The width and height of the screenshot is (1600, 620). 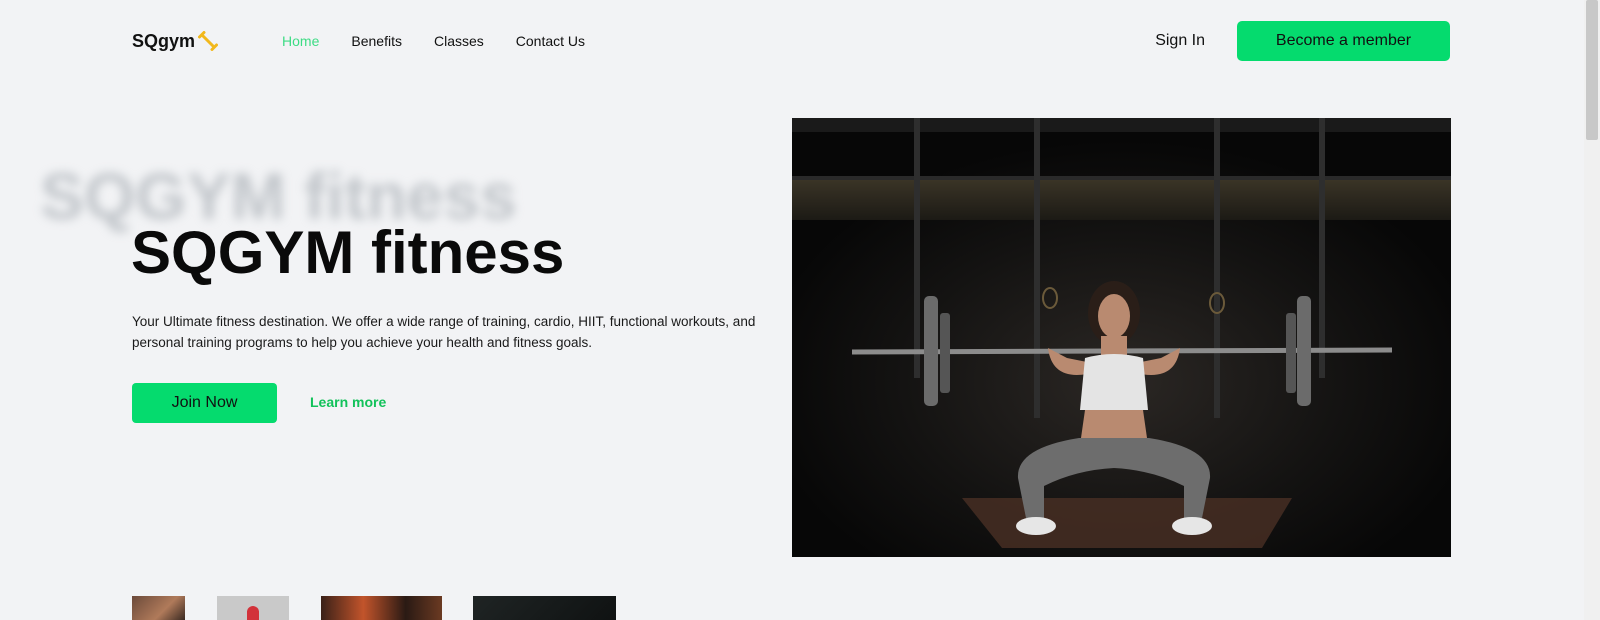 I want to click on become-member-button: Become a member, so click(x=1343, y=41).